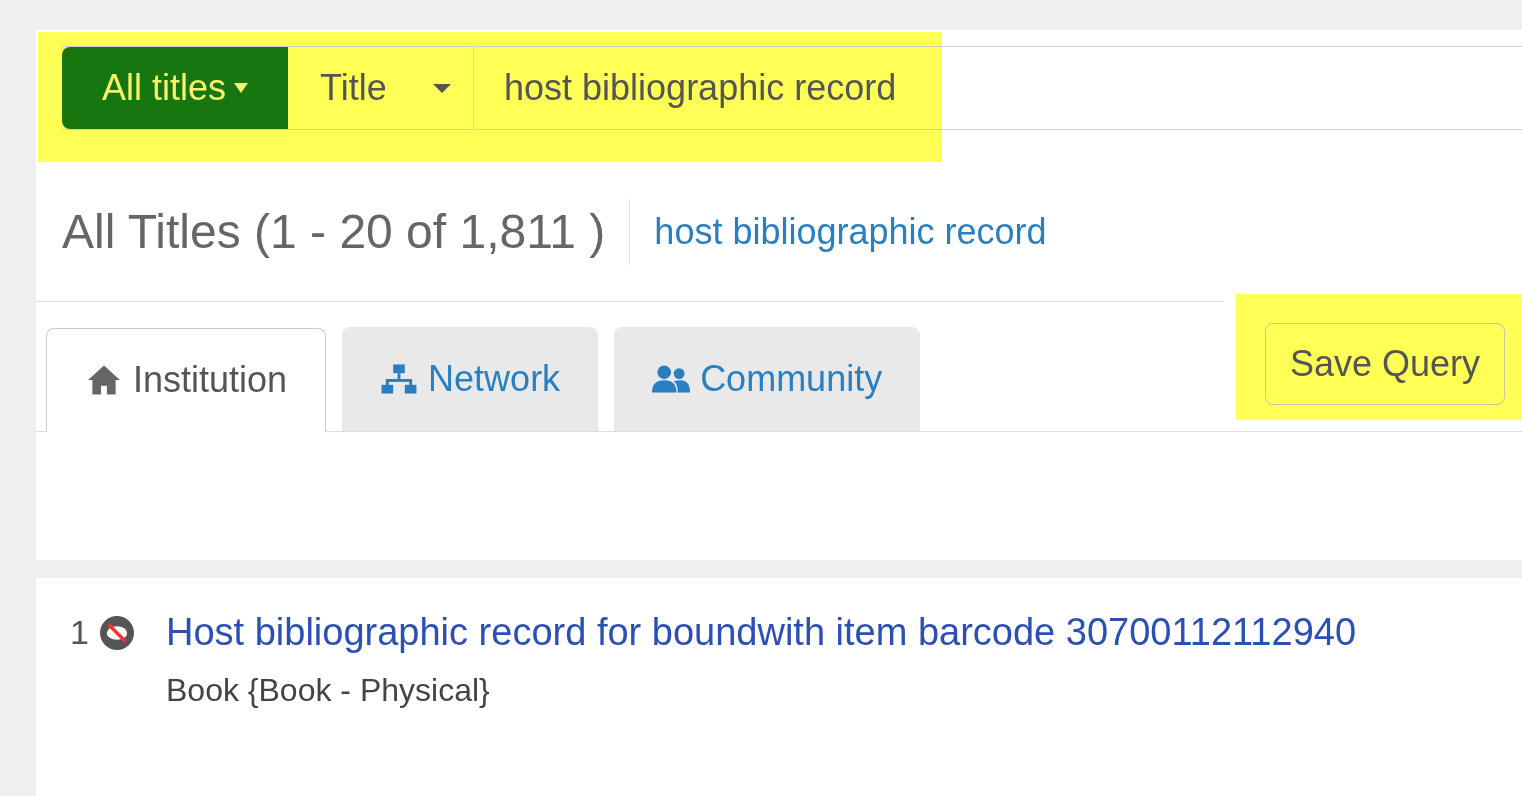 This screenshot has height=796, width=1522. I want to click on tab: Institution, so click(186, 380).